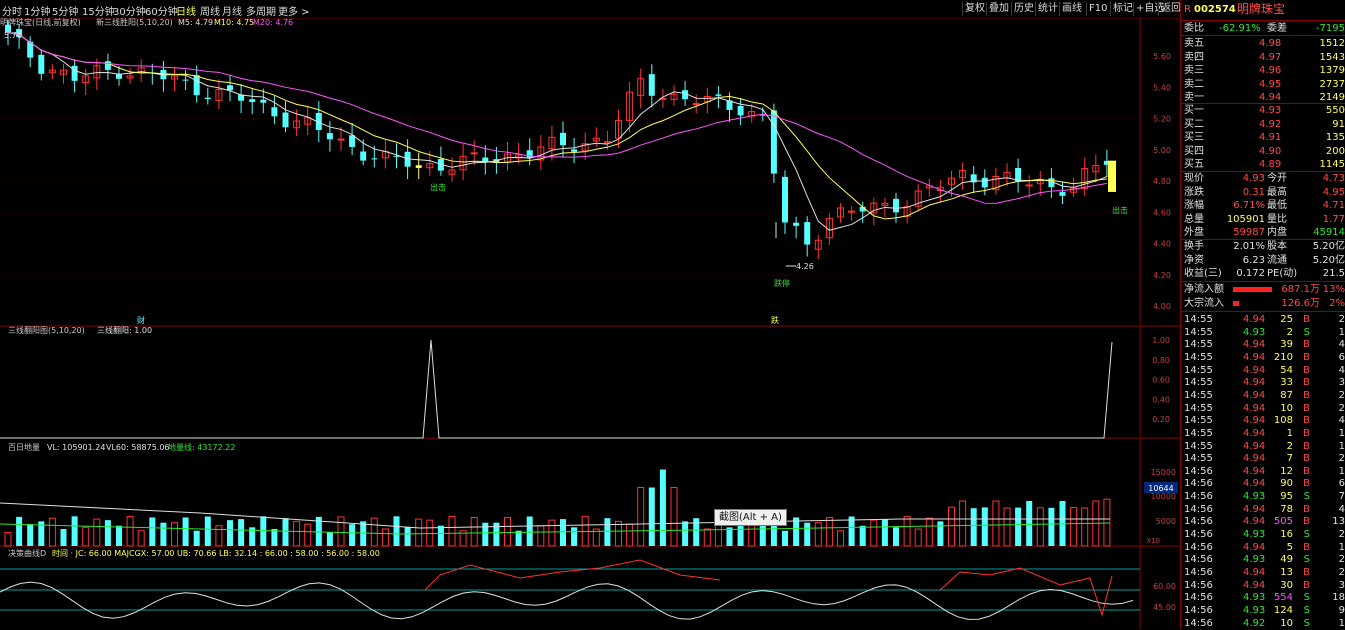 Image resolution: width=1345 pixels, height=630 pixels. I want to click on signal-out-label: 出击, so click(1120, 210).